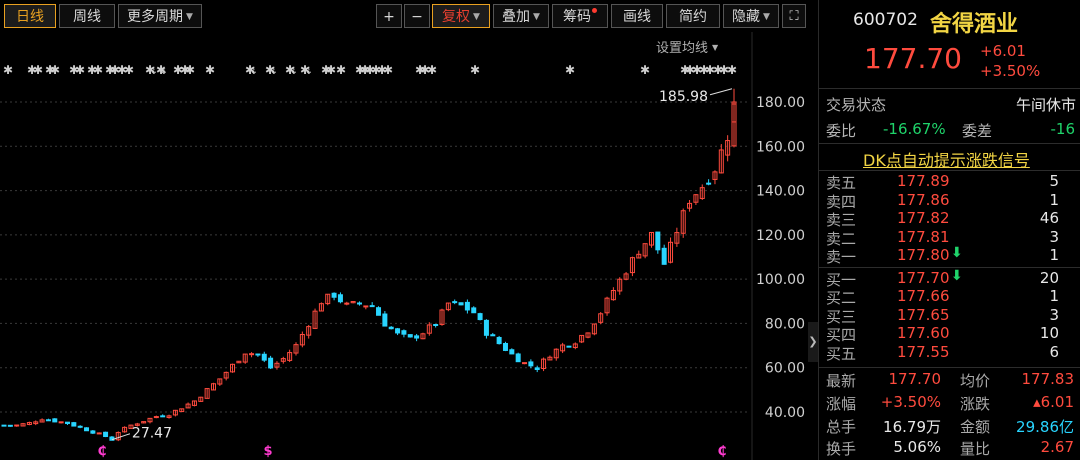 This screenshot has height=460, width=1080. Describe the element at coordinates (121, 437) in the screenshot. I see `low-annotation-arrow` at that location.